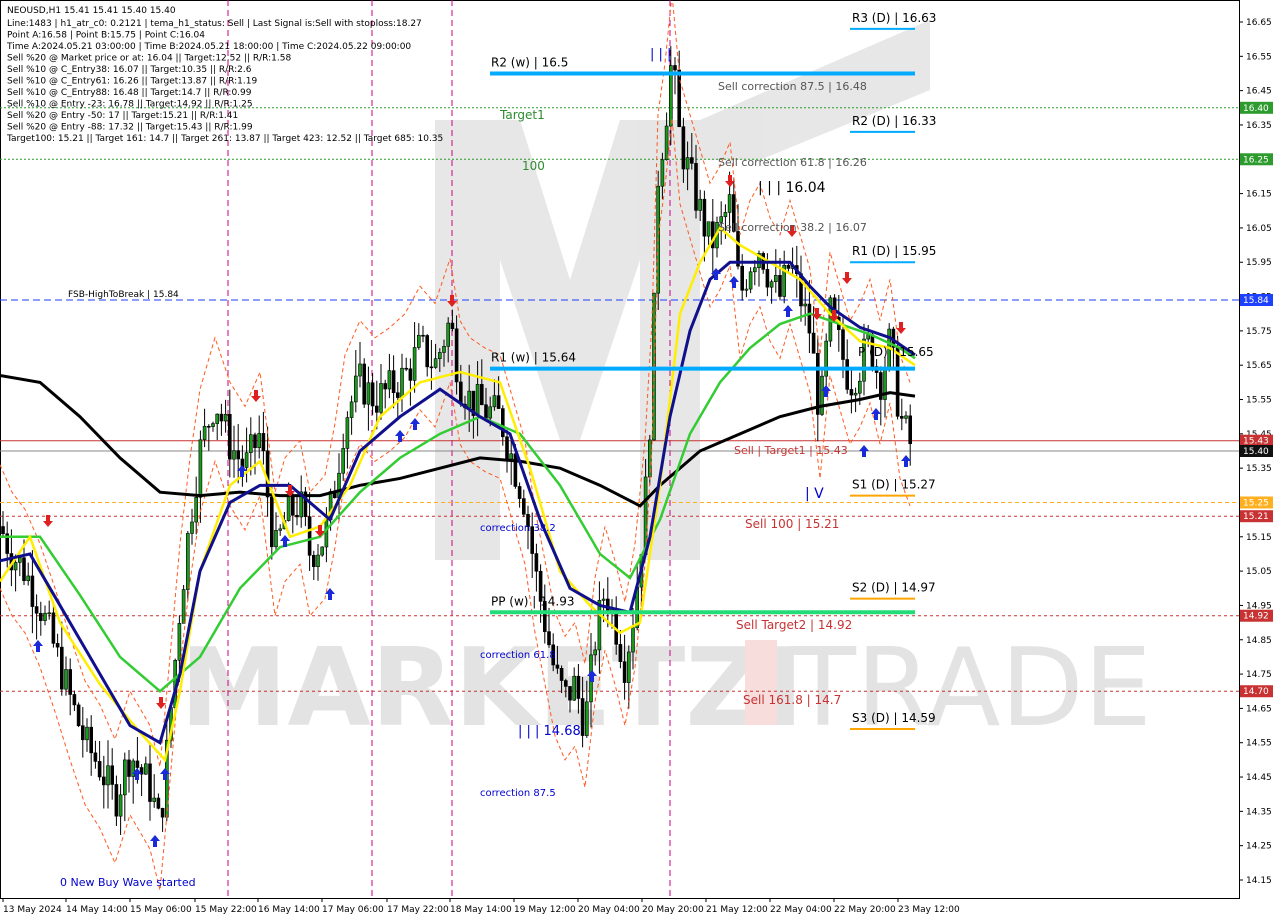 The image size is (1280, 924). I want to click on symbol-header: NEOUSD,H1 15.41 15.41 15.40 15.40, so click(91, 11).